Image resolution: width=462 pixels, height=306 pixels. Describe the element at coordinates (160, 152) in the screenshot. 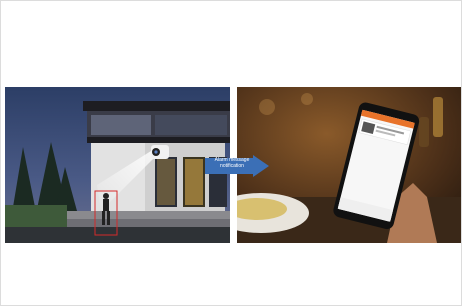

I see `security-camera` at that location.